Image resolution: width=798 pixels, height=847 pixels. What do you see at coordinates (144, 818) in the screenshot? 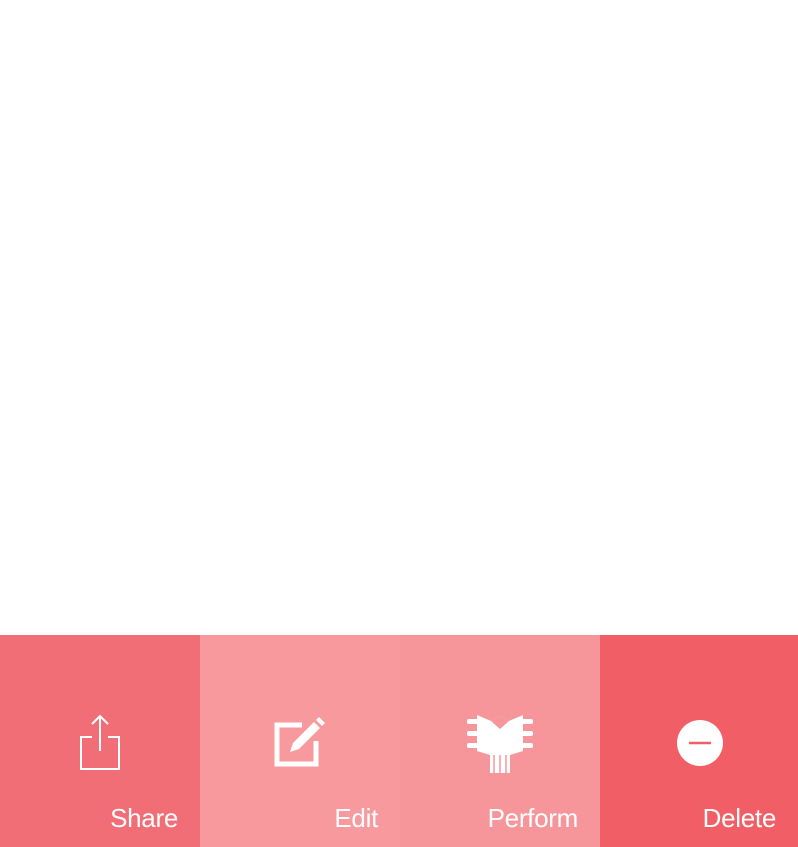
I see `share-label: Share` at bounding box center [144, 818].